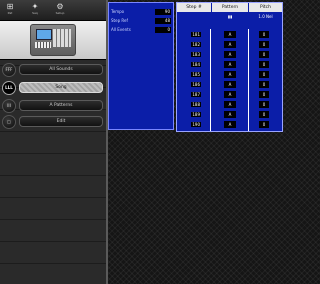 Image resolution: width=320 pixels, height=284 pixels. Describe the element at coordinates (61, 87) in the screenshot. I see `nav-label: Song` at that location.